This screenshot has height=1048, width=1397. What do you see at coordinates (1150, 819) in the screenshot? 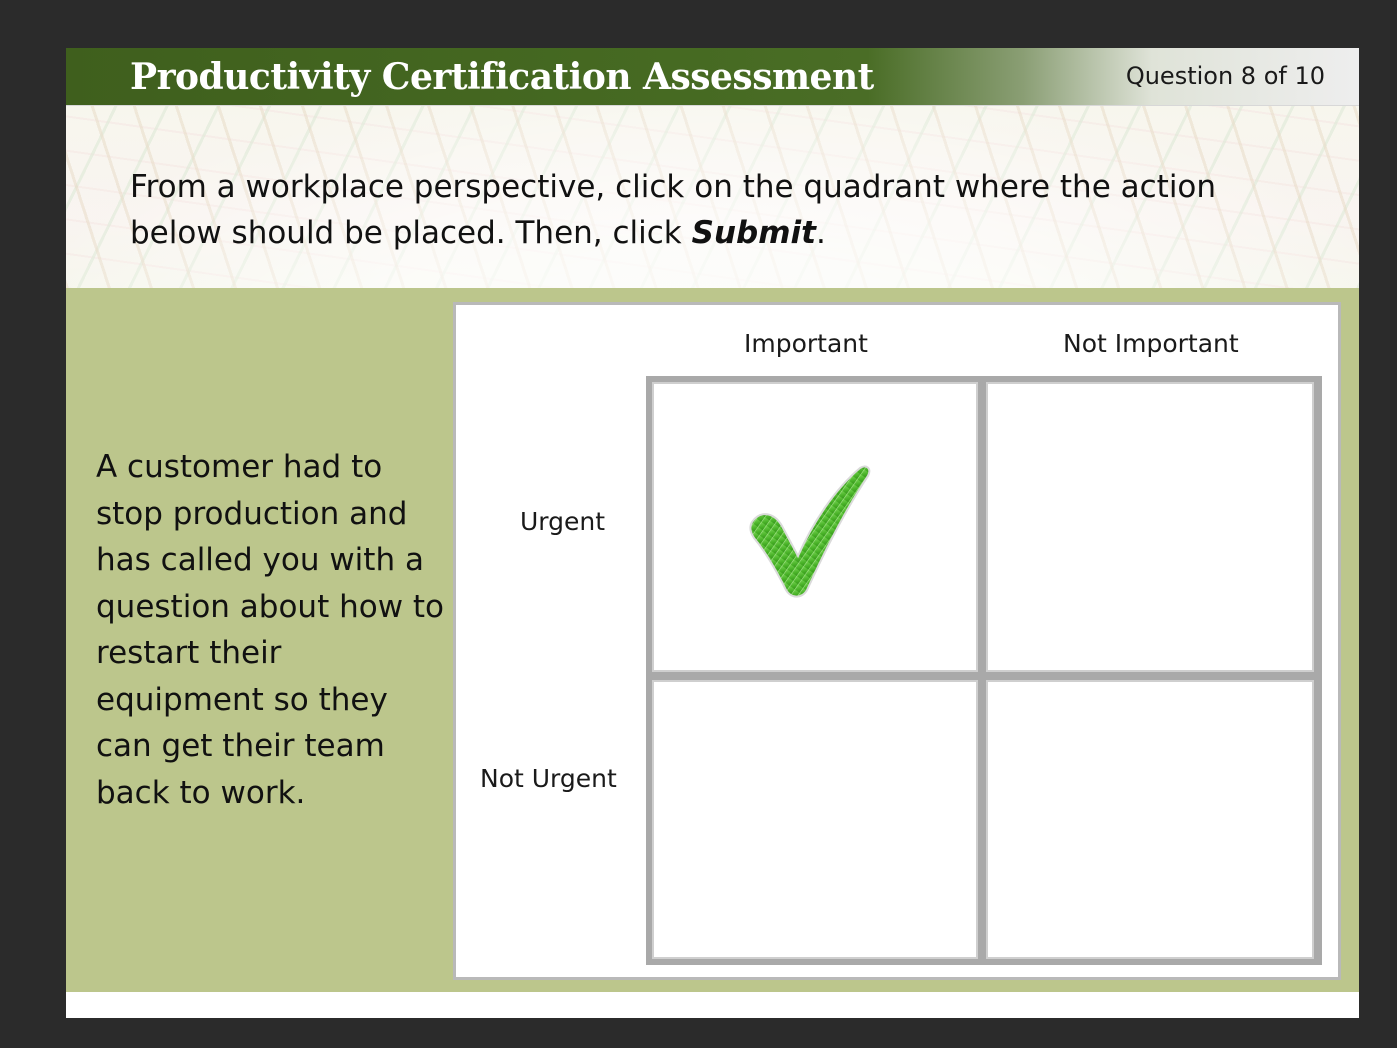
I see `quadrant-not-urgent-not-important` at bounding box center [1150, 819].